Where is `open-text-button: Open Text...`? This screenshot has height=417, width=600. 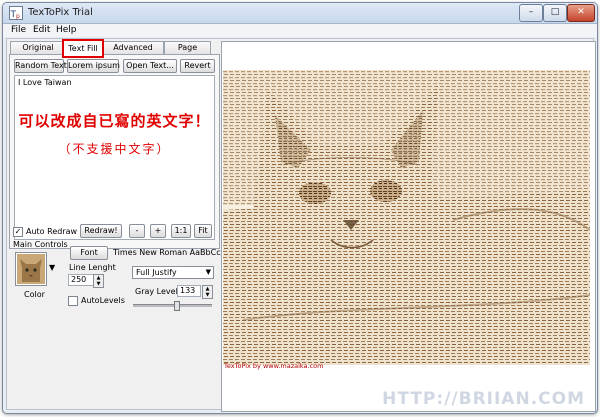 open-text-button: Open Text... is located at coordinates (150, 66).